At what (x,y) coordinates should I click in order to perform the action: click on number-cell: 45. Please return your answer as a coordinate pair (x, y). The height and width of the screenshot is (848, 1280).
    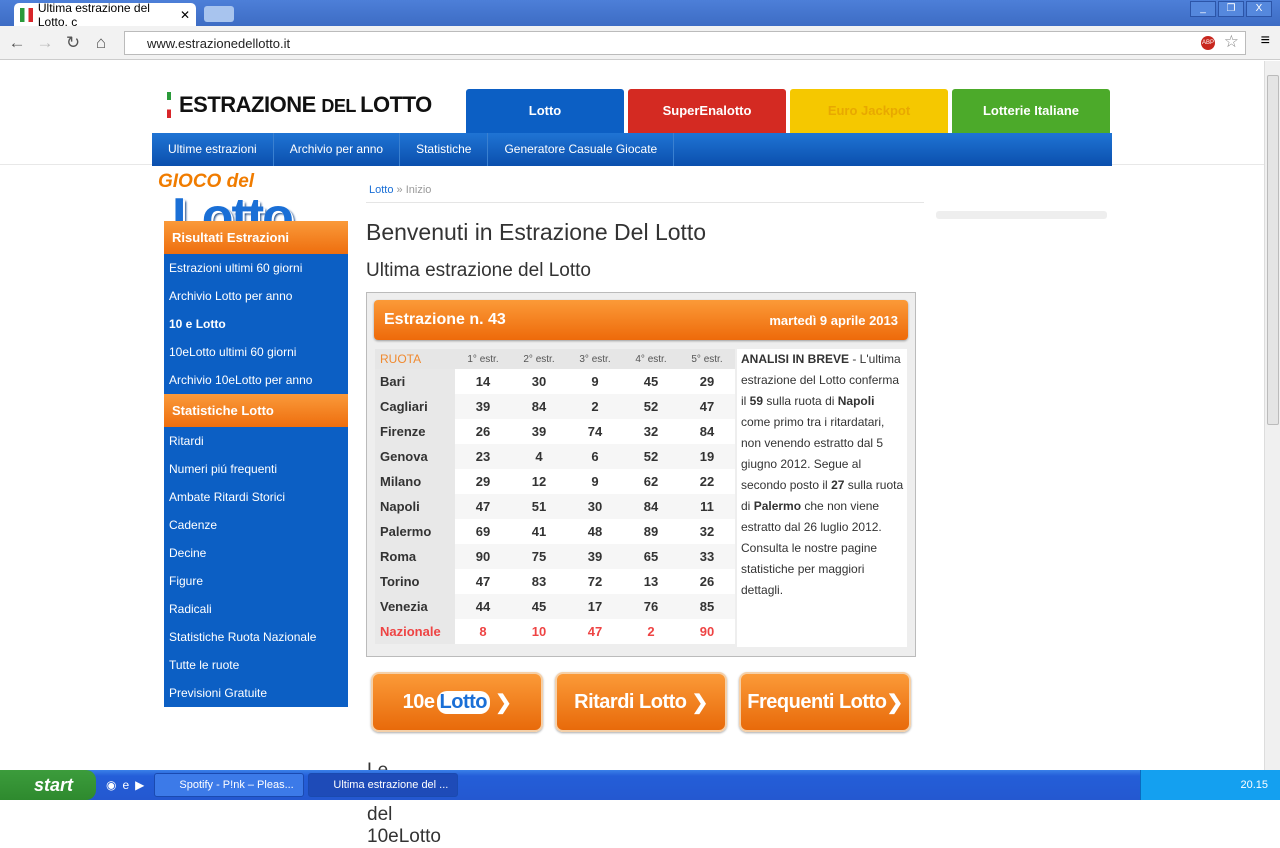
    Looking at the image, I should click on (539, 606).